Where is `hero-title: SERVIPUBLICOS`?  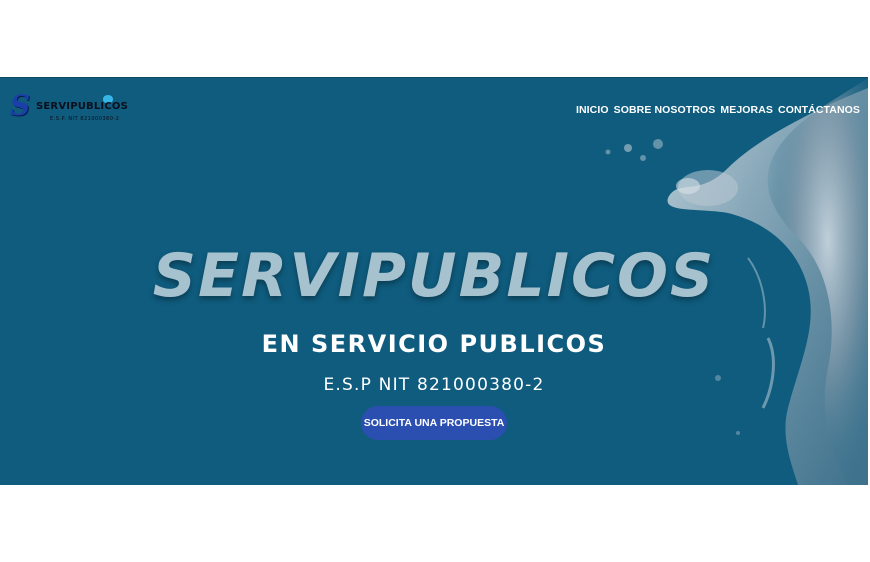 hero-title: SERVIPUBLICOS is located at coordinates (434, 276).